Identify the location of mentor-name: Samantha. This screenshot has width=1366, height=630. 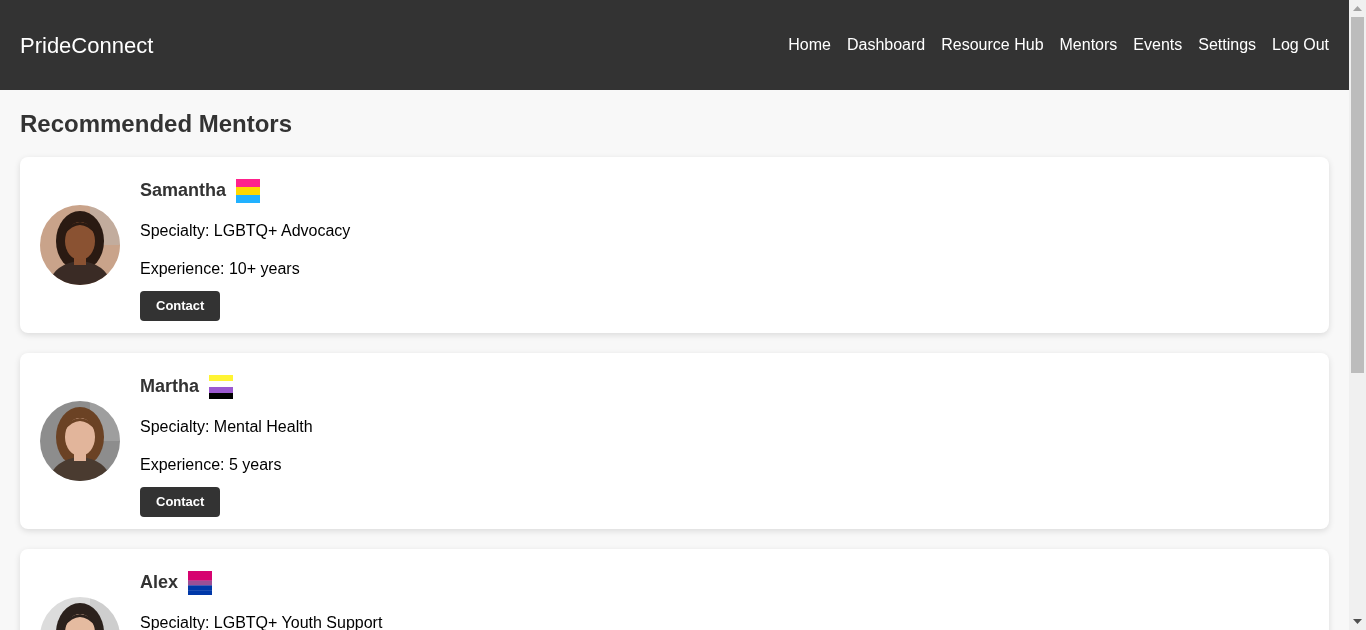
(183, 190).